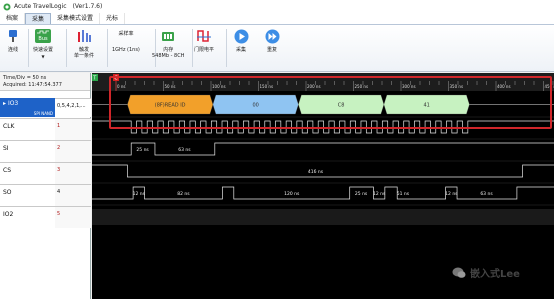 The image size is (554, 299). Describe the element at coordinates (42, 56) in the screenshot. I see `bus-dropdown-arrow-icon: ▼` at that location.